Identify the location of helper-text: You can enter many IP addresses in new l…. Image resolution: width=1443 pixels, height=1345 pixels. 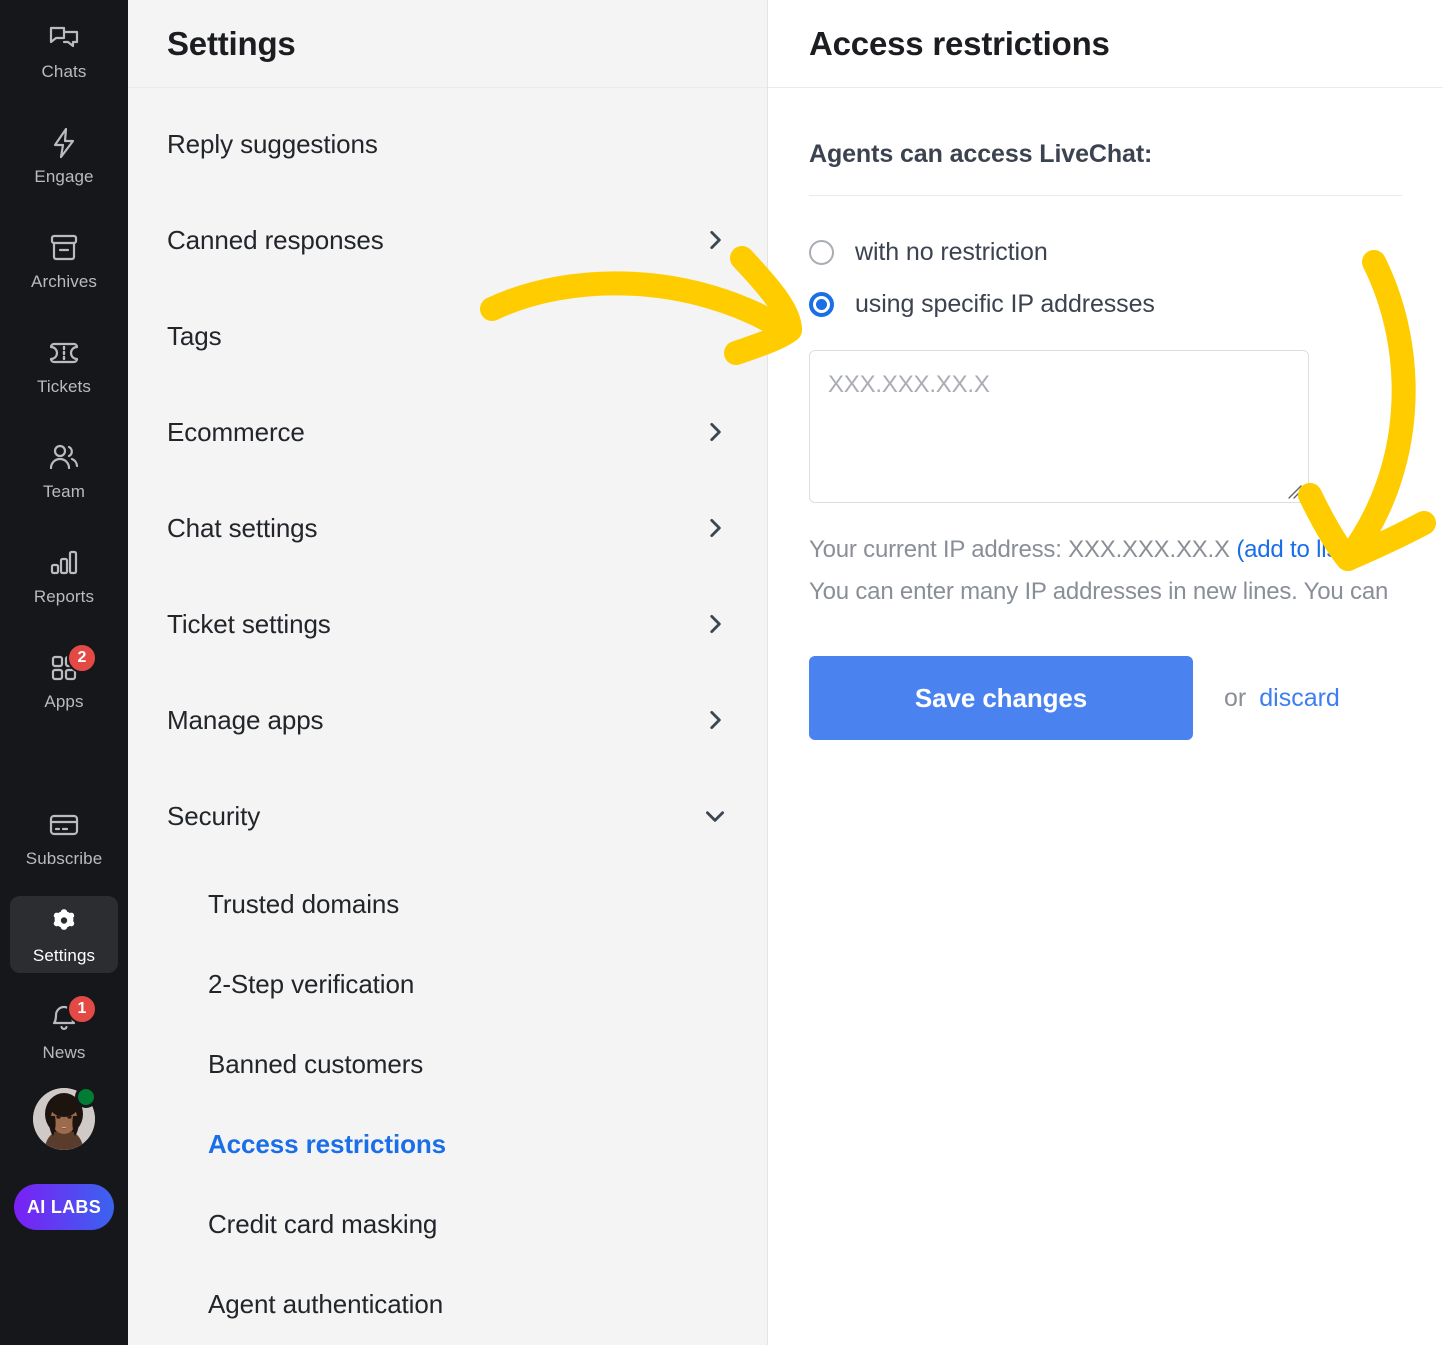
(1099, 591).